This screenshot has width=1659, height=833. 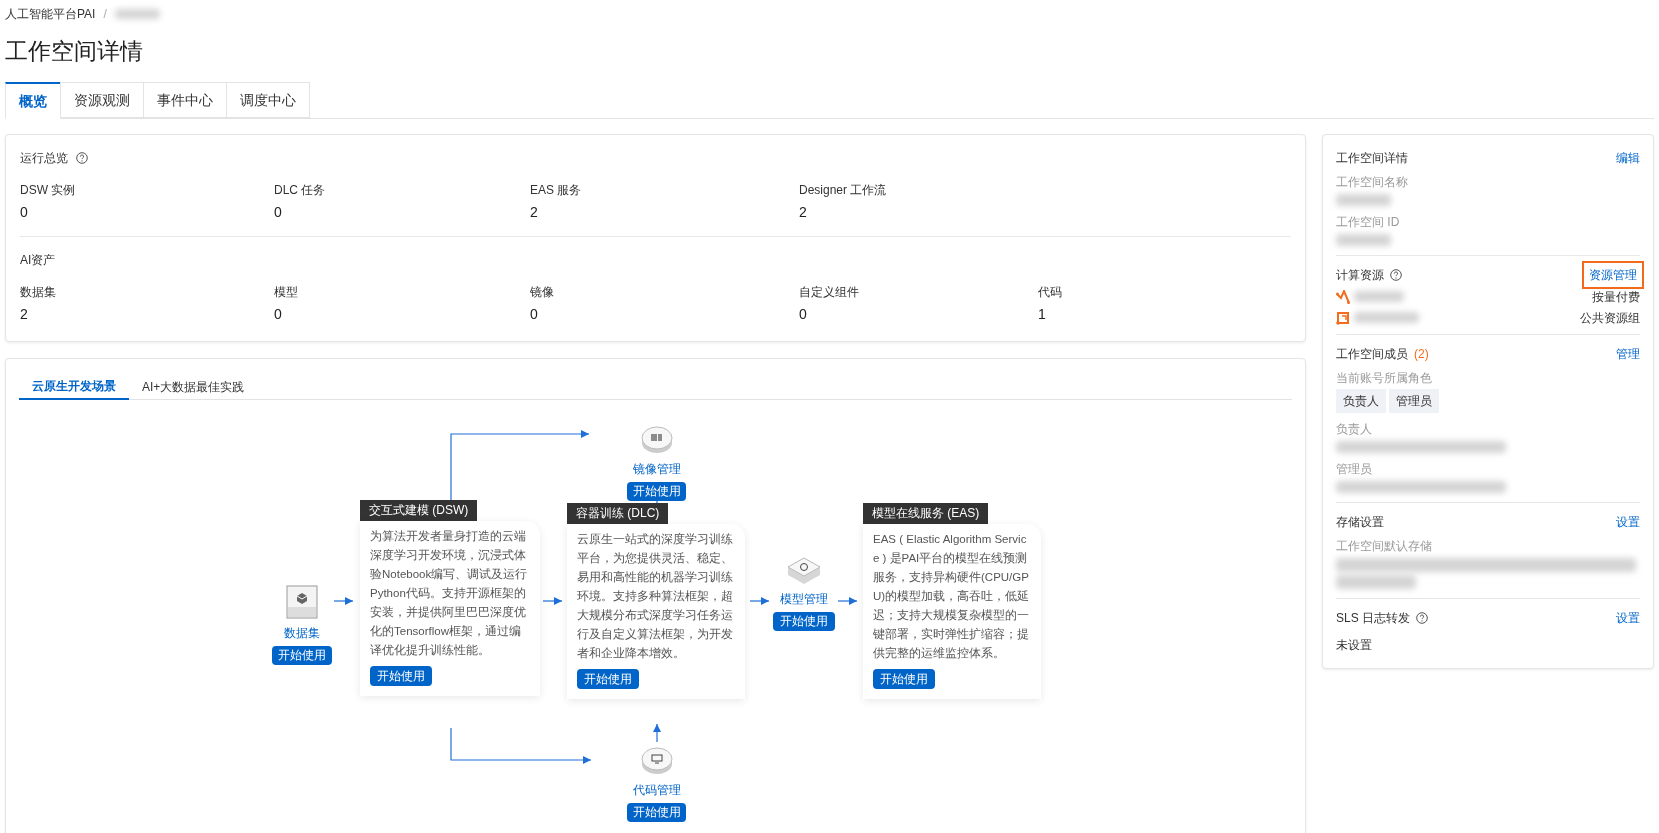 I want to click on page-title: 工作空间详情, so click(x=74, y=51).